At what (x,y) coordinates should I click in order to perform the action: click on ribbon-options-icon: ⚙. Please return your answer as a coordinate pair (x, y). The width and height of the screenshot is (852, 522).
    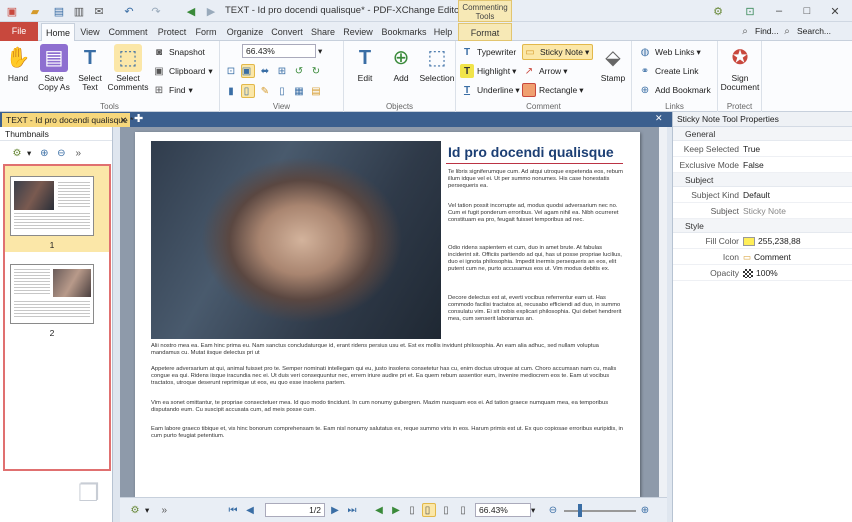
    Looking at the image, I should click on (718, 11).